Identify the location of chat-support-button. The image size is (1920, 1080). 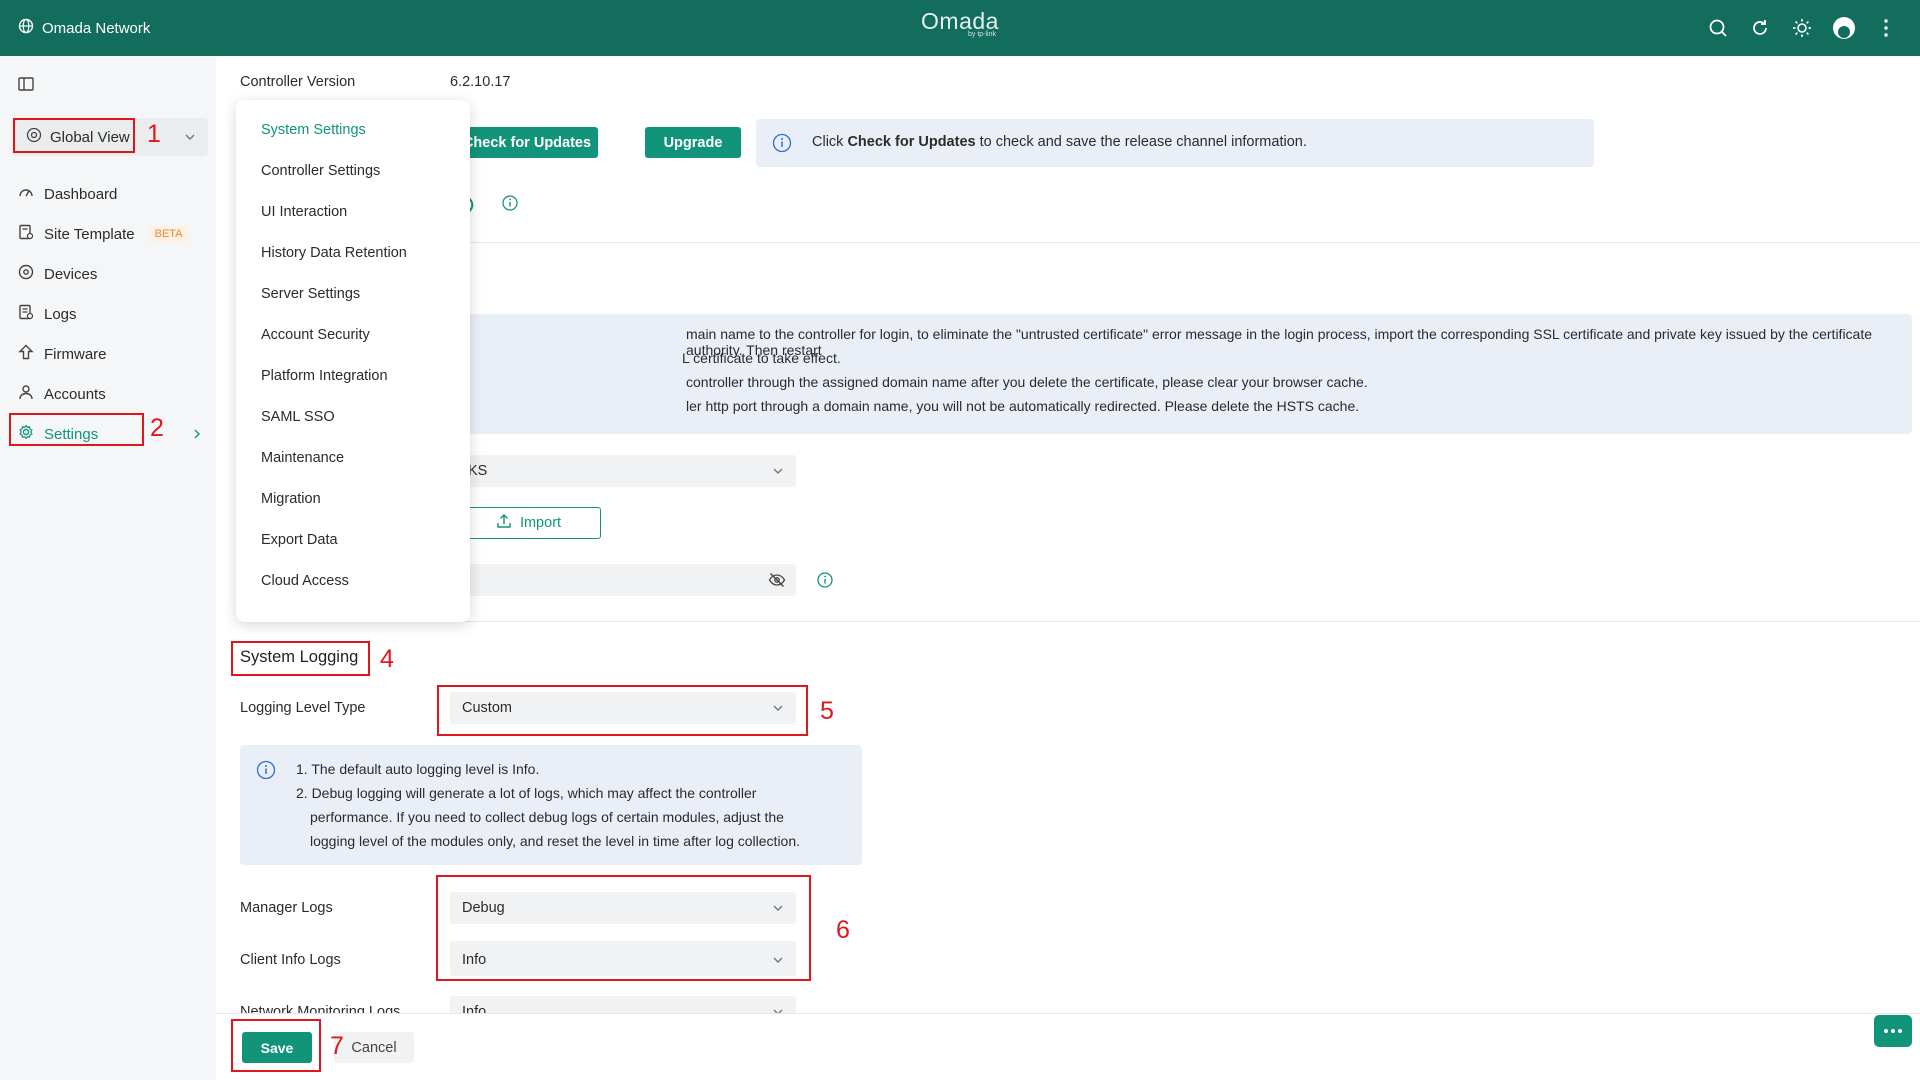
(1893, 1031).